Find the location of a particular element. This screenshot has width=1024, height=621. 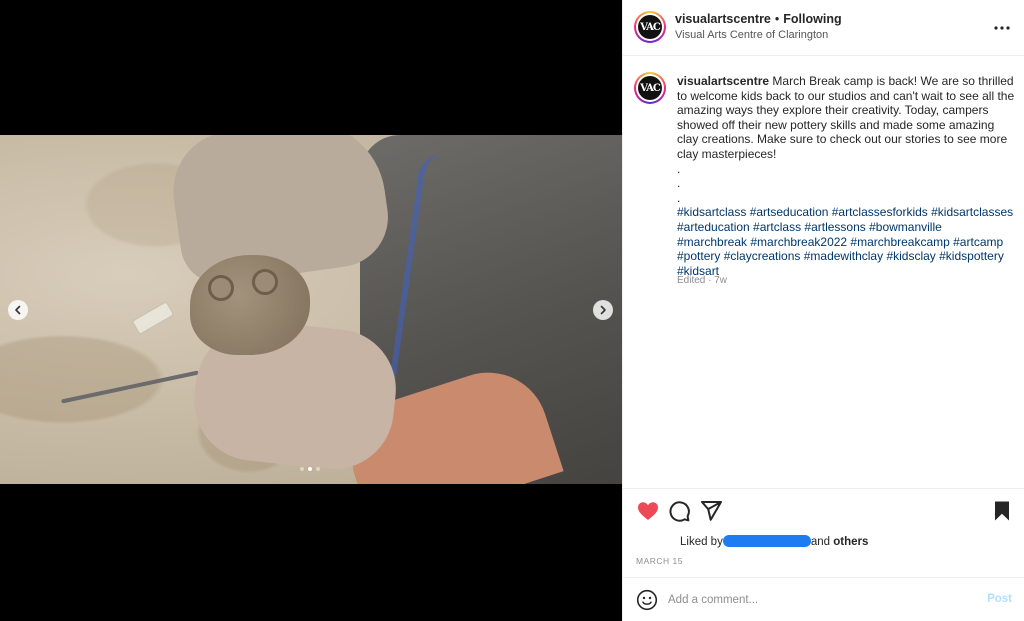

caption-username: visualartscentre is located at coordinates (723, 81).